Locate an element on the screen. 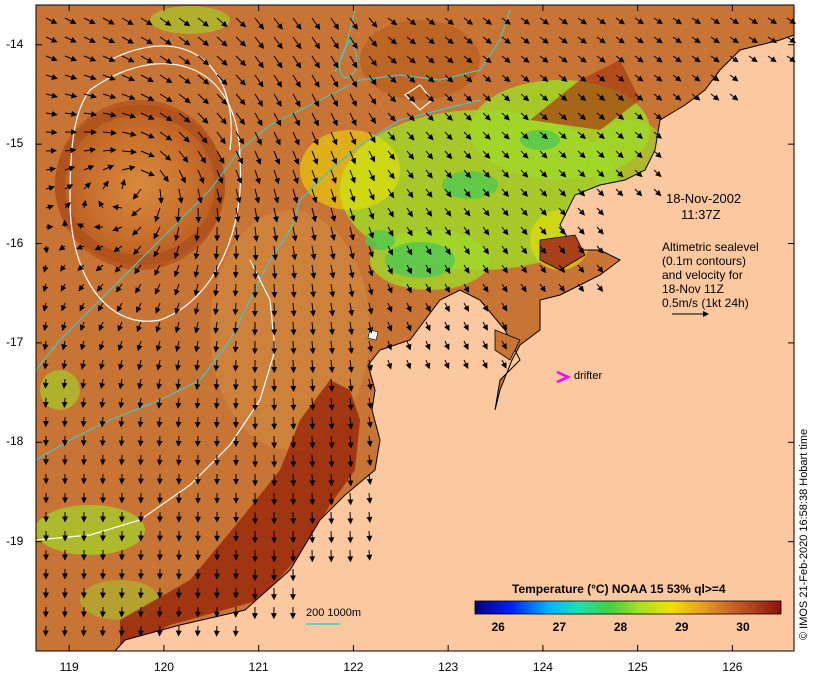 The width and height of the screenshot is (820, 680). warm-eddy is located at coordinates (140, 185).